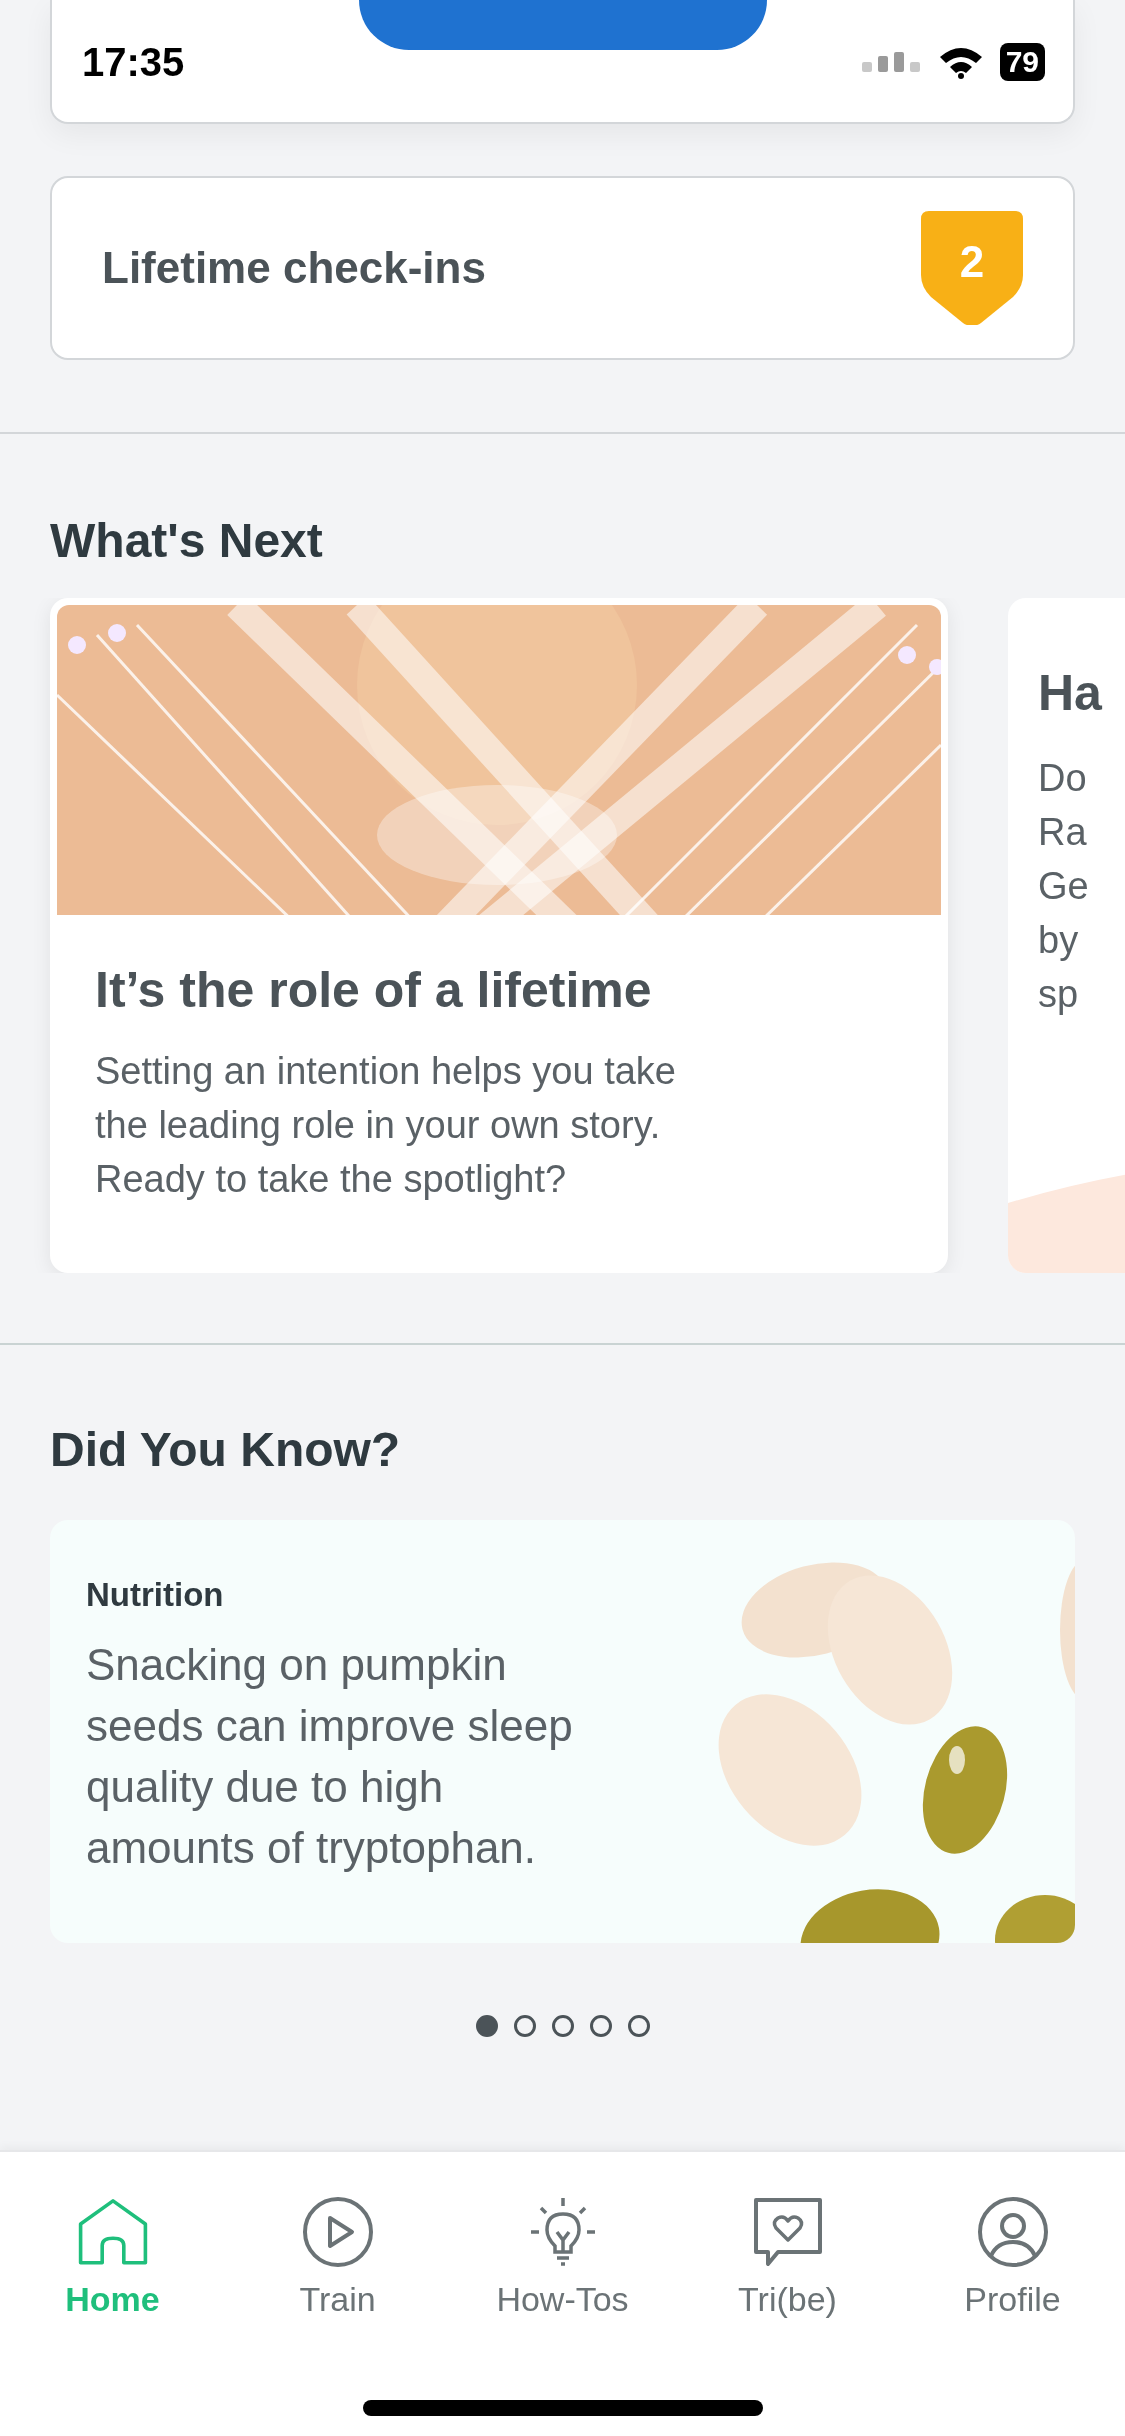 Image resolution: width=1125 pixels, height=2436 pixels. Describe the element at coordinates (1064, 886) in the screenshot. I see `card-text-line: Ge` at that location.